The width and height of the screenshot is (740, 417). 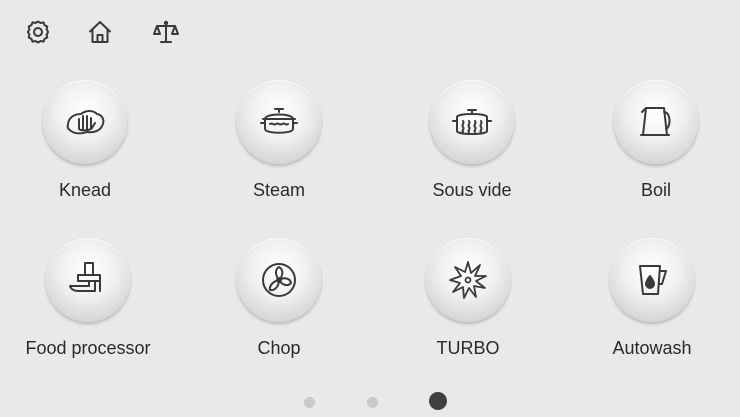 I want to click on steam-icon, so click(x=279, y=121).